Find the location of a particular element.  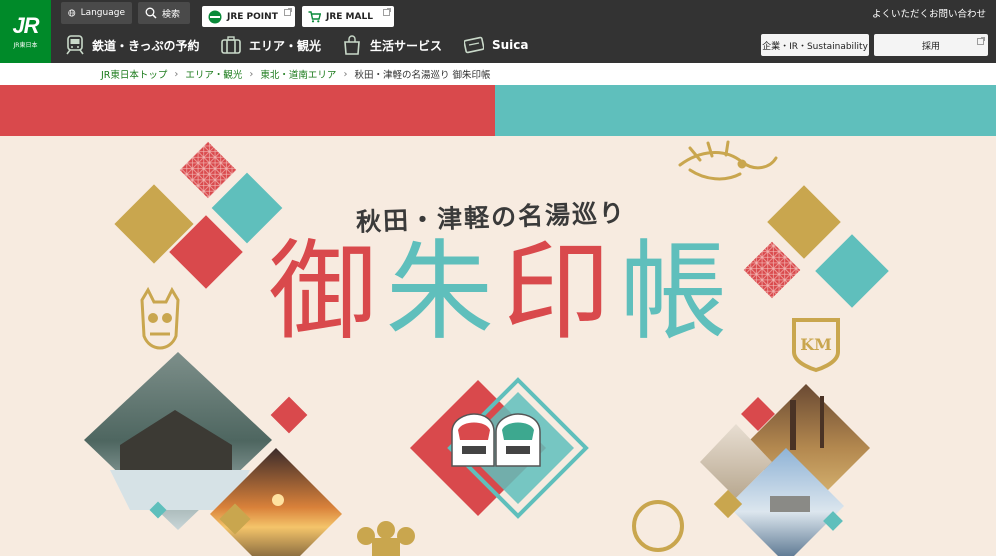

komachi-train-icon is located at coordinates (473, 440).